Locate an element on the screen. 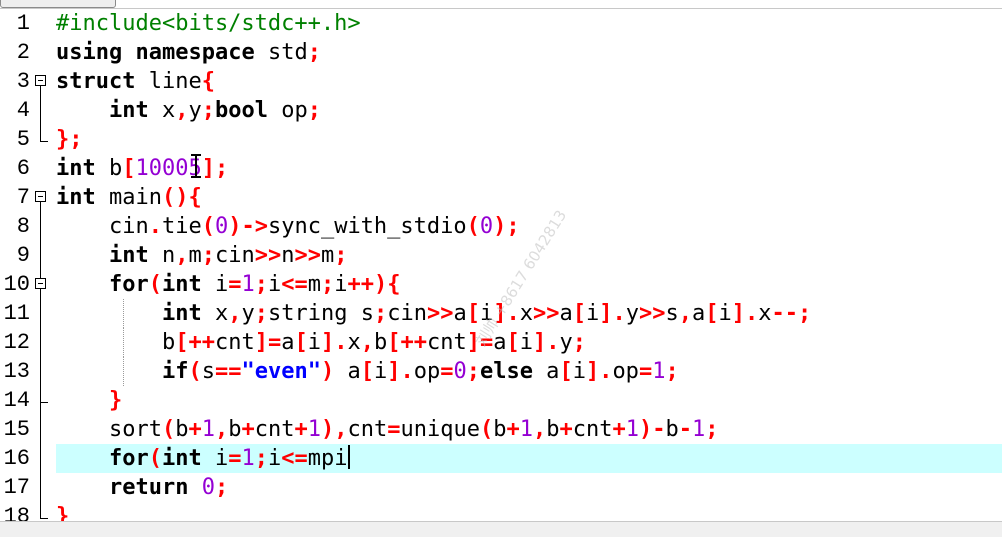  code-text: struct line{ is located at coordinates (135, 81).